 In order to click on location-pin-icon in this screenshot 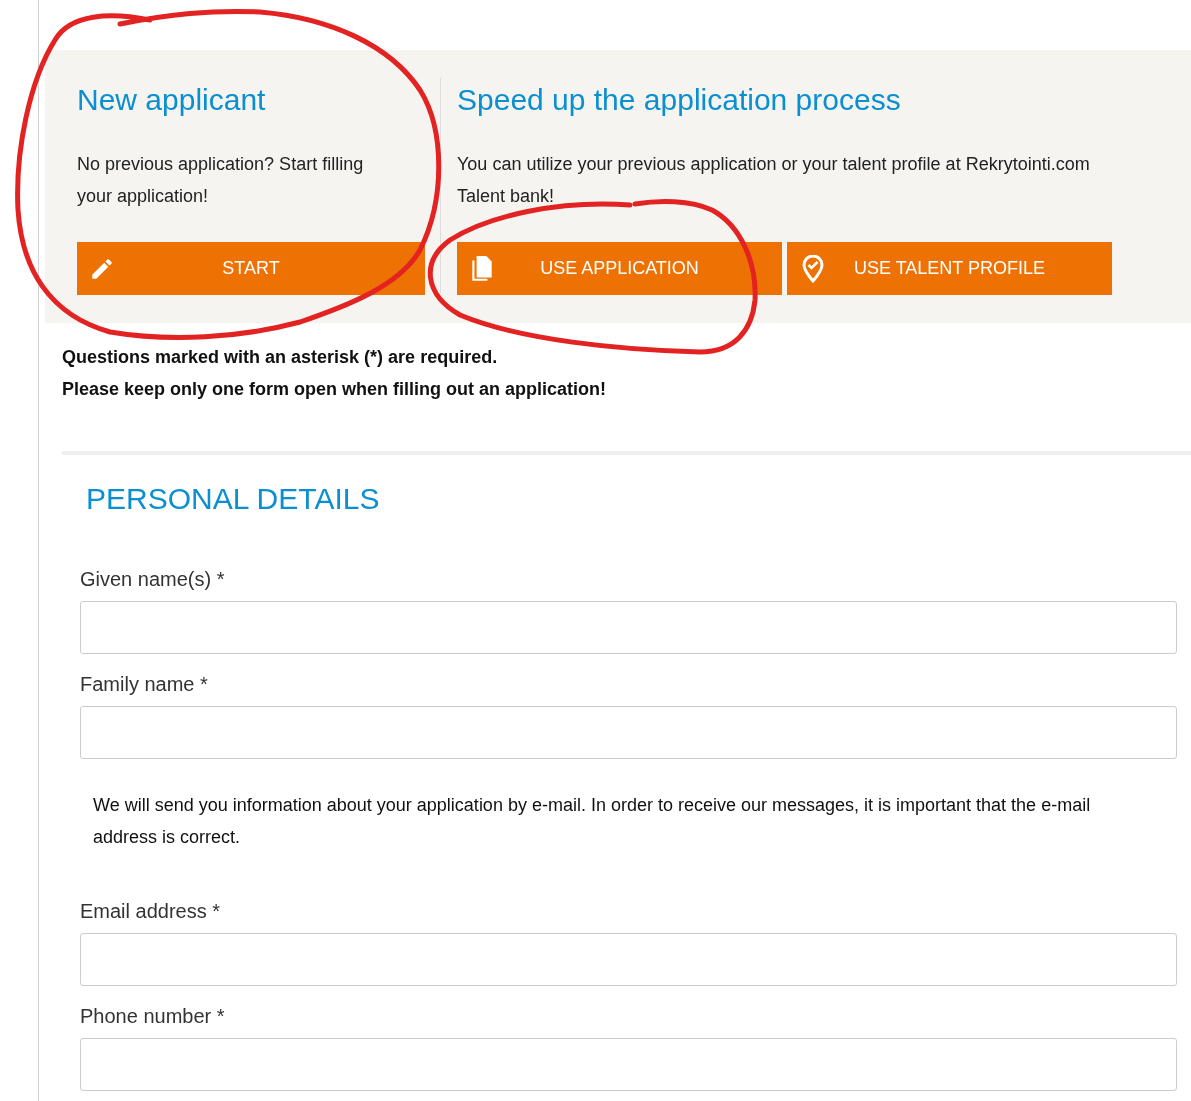, I will do `click(813, 268)`.